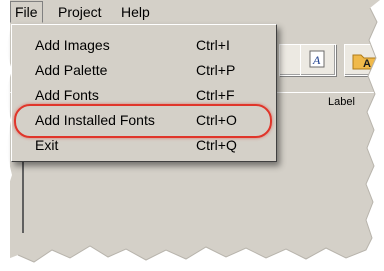 This screenshot has width=384, height=271. Describe the element at coordinates (26, 12) in the screenshot. I see `menu-file: File` at that location.